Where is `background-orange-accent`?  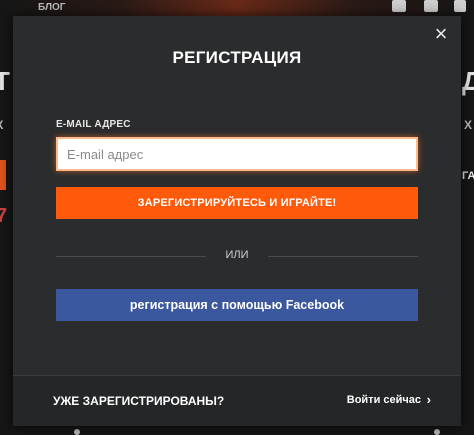 background-orange-accent is located at coordinates (3, 175).